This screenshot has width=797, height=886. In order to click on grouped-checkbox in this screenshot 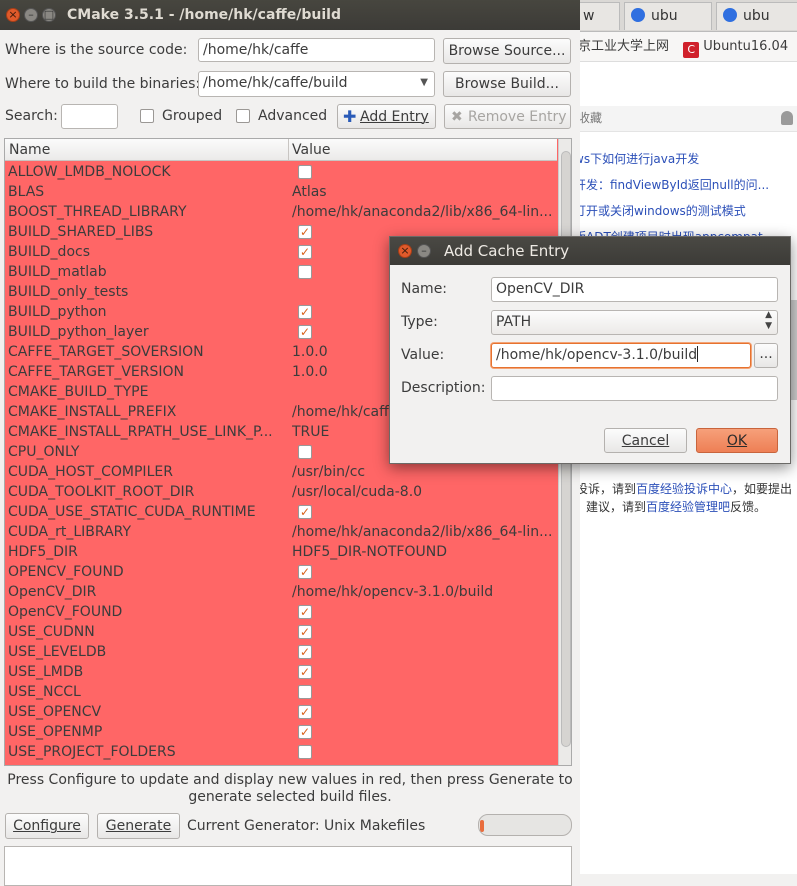, I will do `click(147, 116)`.